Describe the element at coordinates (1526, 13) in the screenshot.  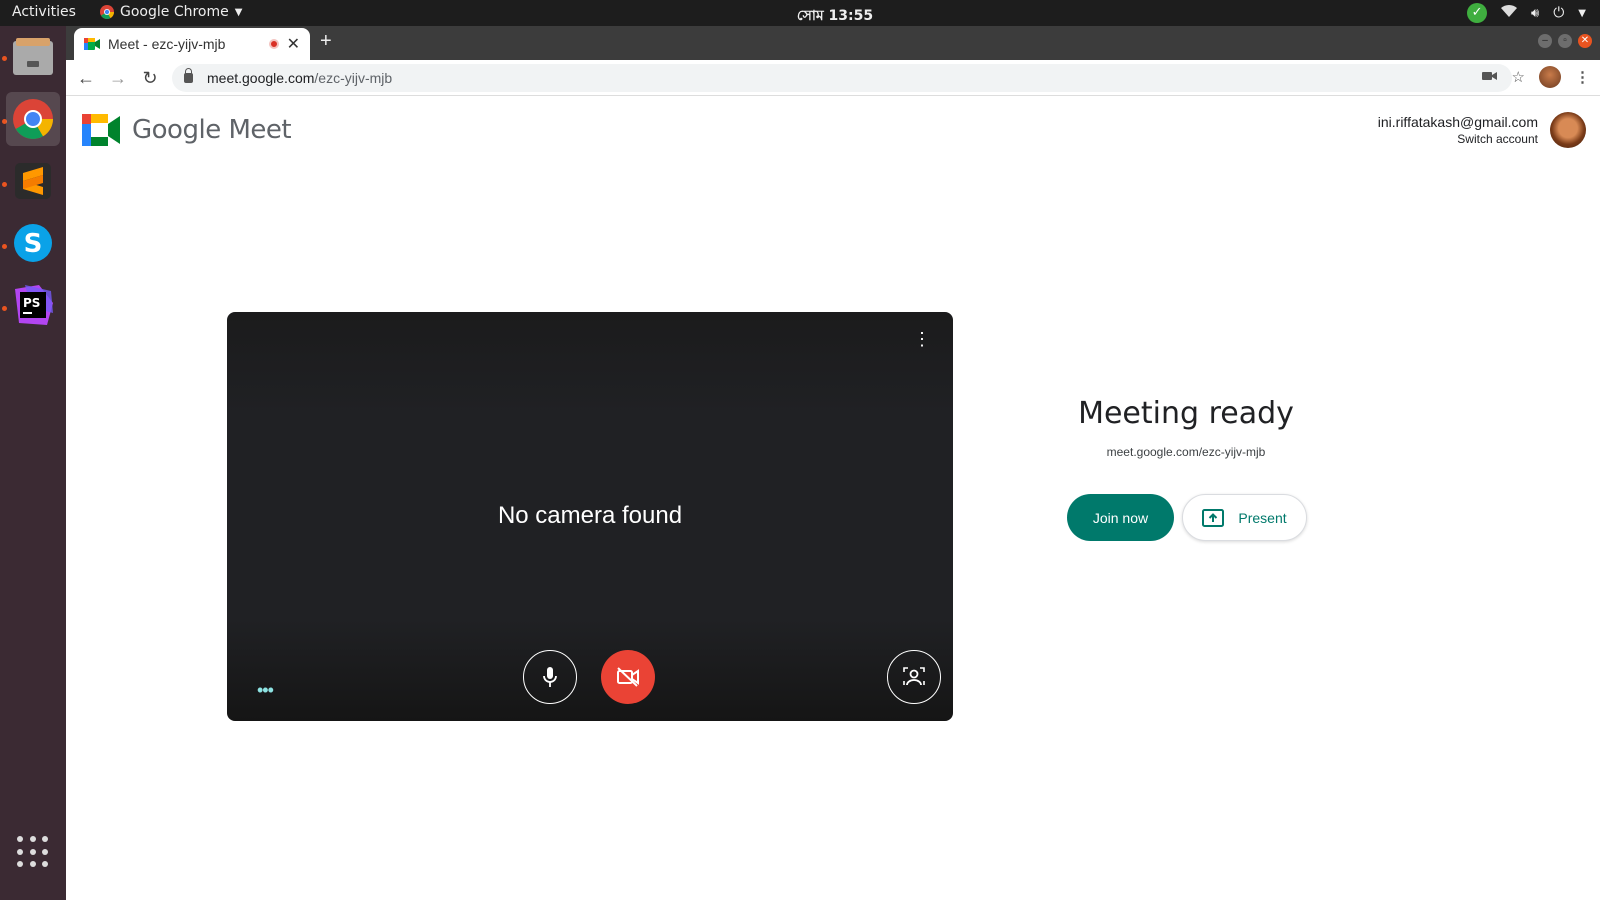
I see `system-tray: ✓ 🔊︎ ⏻ ▼` at that location.